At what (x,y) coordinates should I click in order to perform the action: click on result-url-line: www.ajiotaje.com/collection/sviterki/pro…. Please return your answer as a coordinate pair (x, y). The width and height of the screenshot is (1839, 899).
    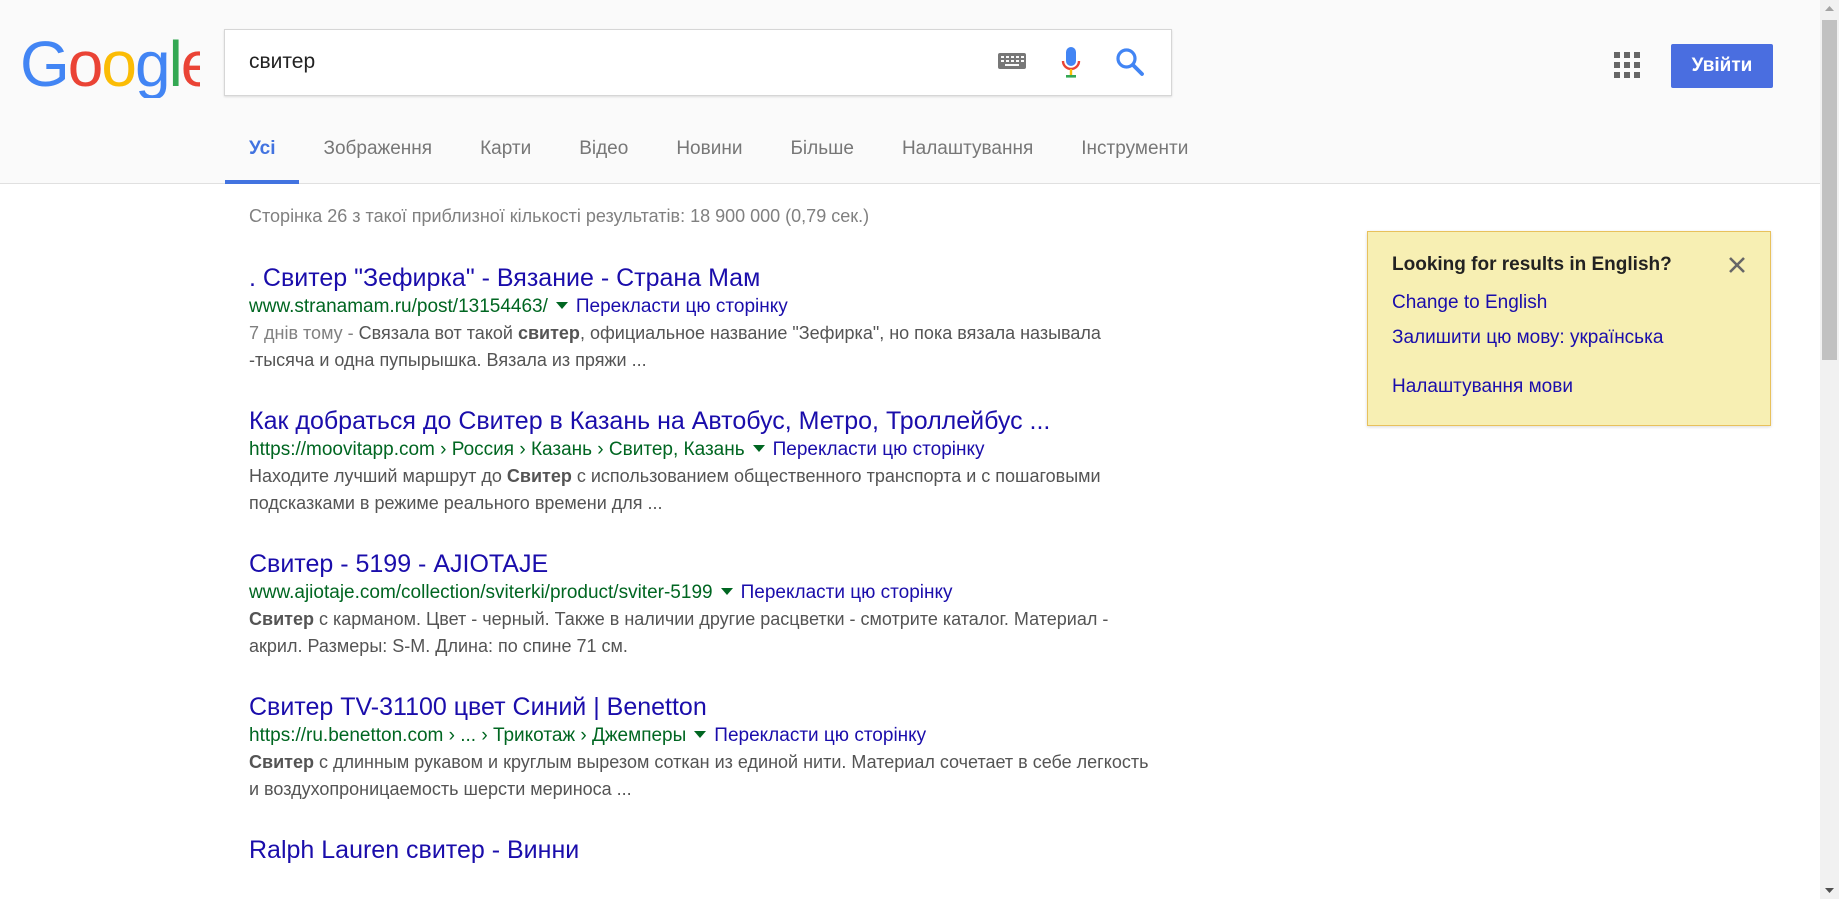
    Looking at the image, I should click on (699, 593).